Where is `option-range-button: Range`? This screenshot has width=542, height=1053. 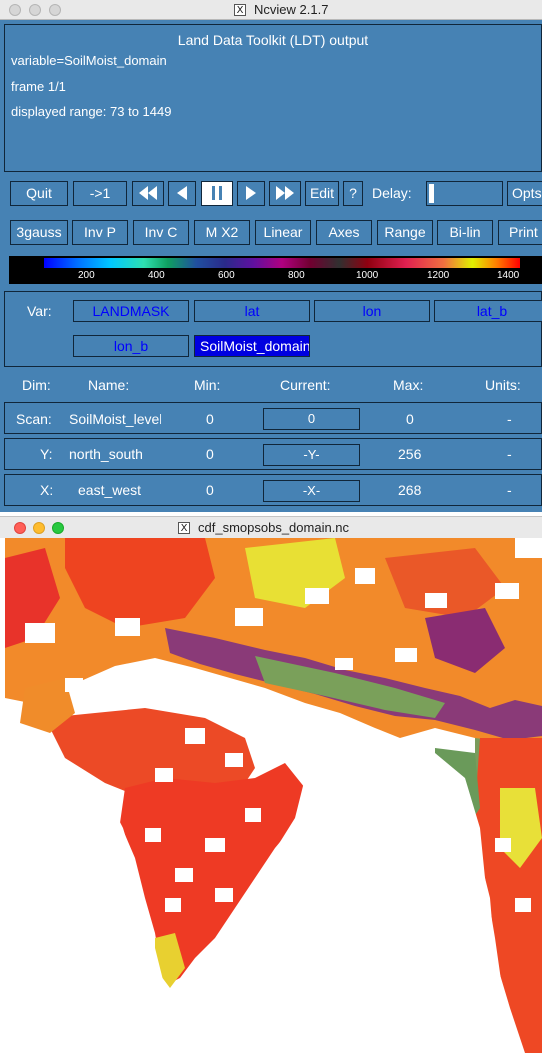 option-range-button: Range is located at coordinates (405, 232).